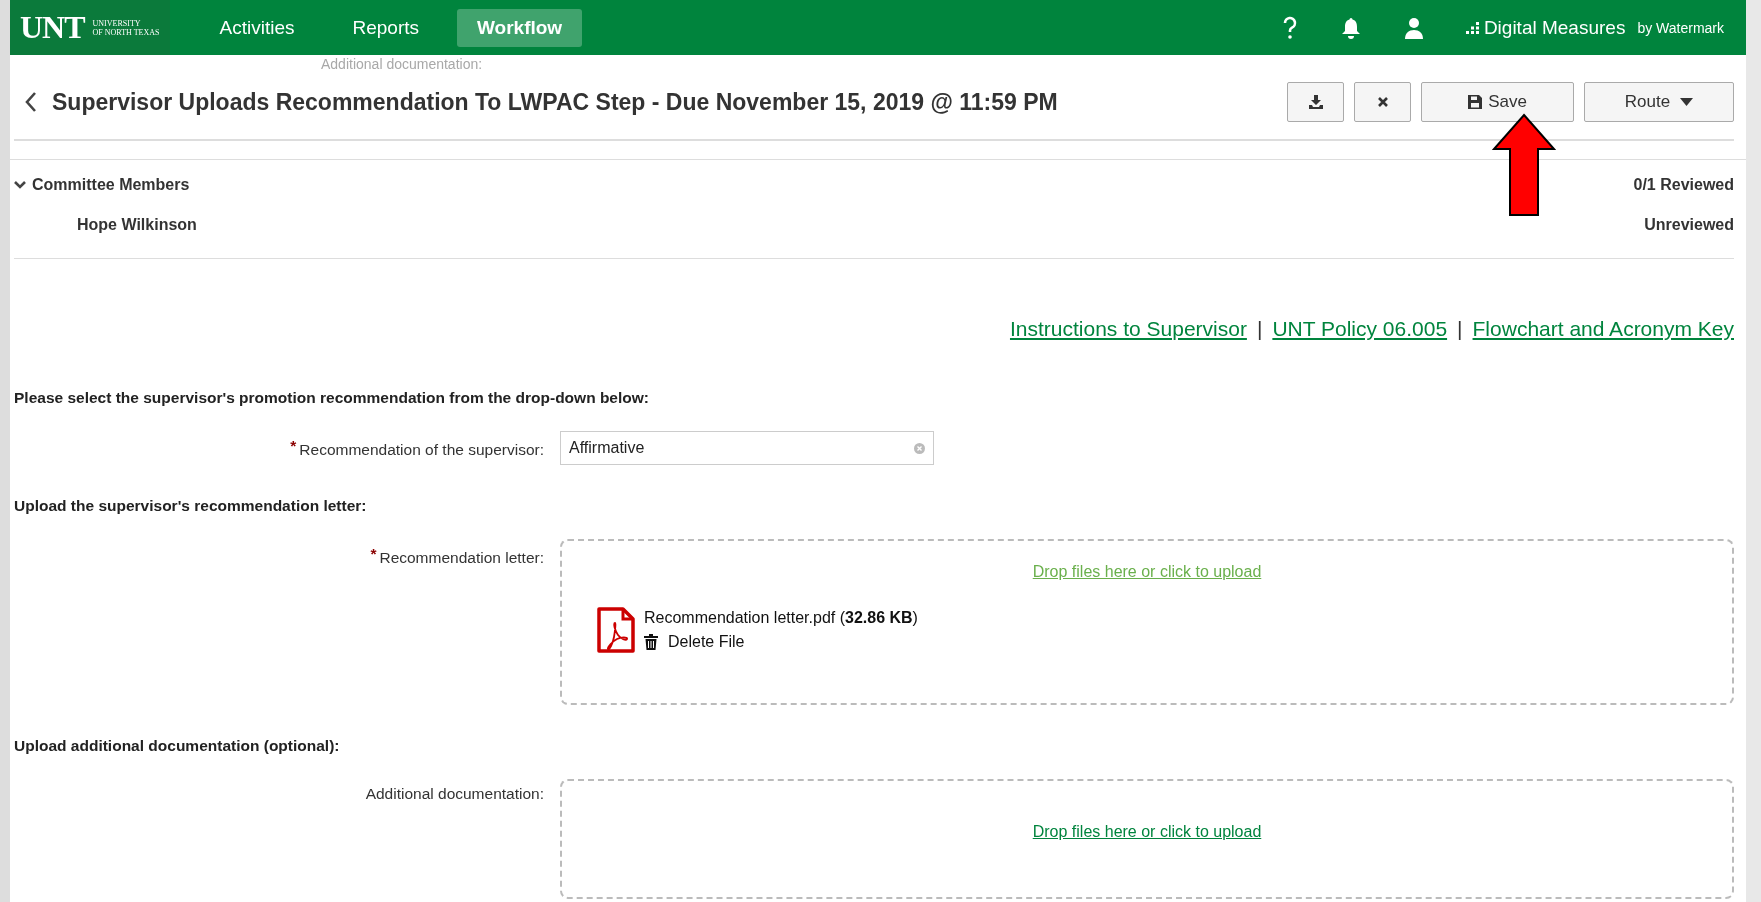  What do you see at coordinates (177, 746) in the screenshot?
I see `section-heading: Upload additional documentation (optional):` at bounding box center [177, 746].